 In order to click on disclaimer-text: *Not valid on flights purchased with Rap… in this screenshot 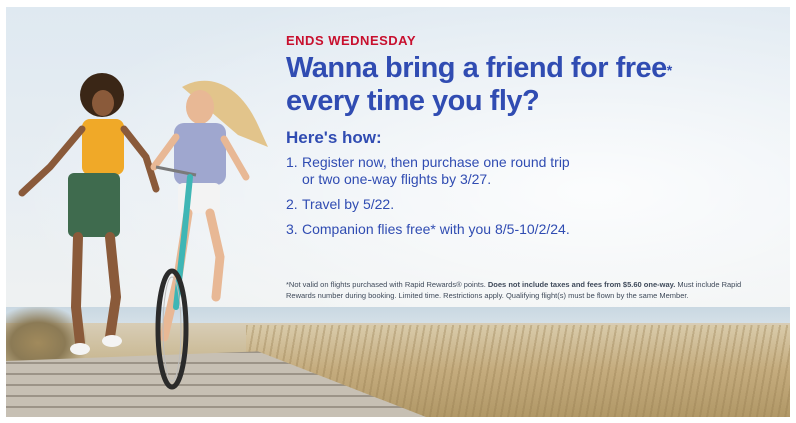, I will do `click(526, 290)`.